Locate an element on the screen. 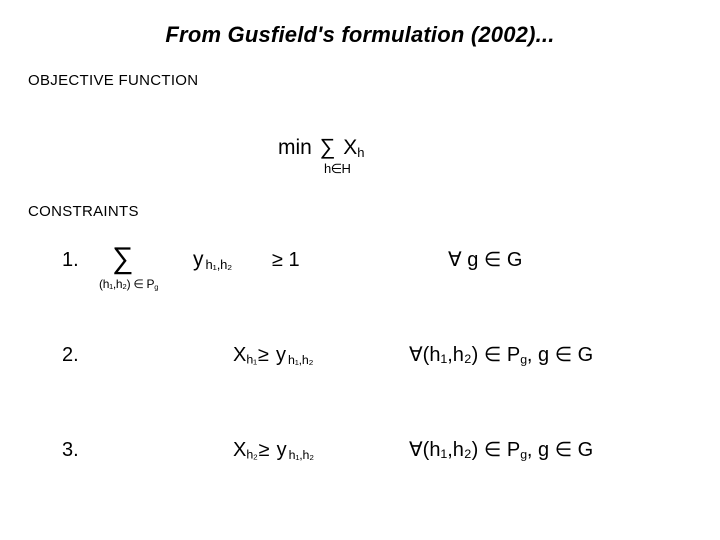 The height and width of the screenshot is (540, 720). summation-lower-limit: (h₁,h₂) ∈ Pg is located at coordinates (129, 284).